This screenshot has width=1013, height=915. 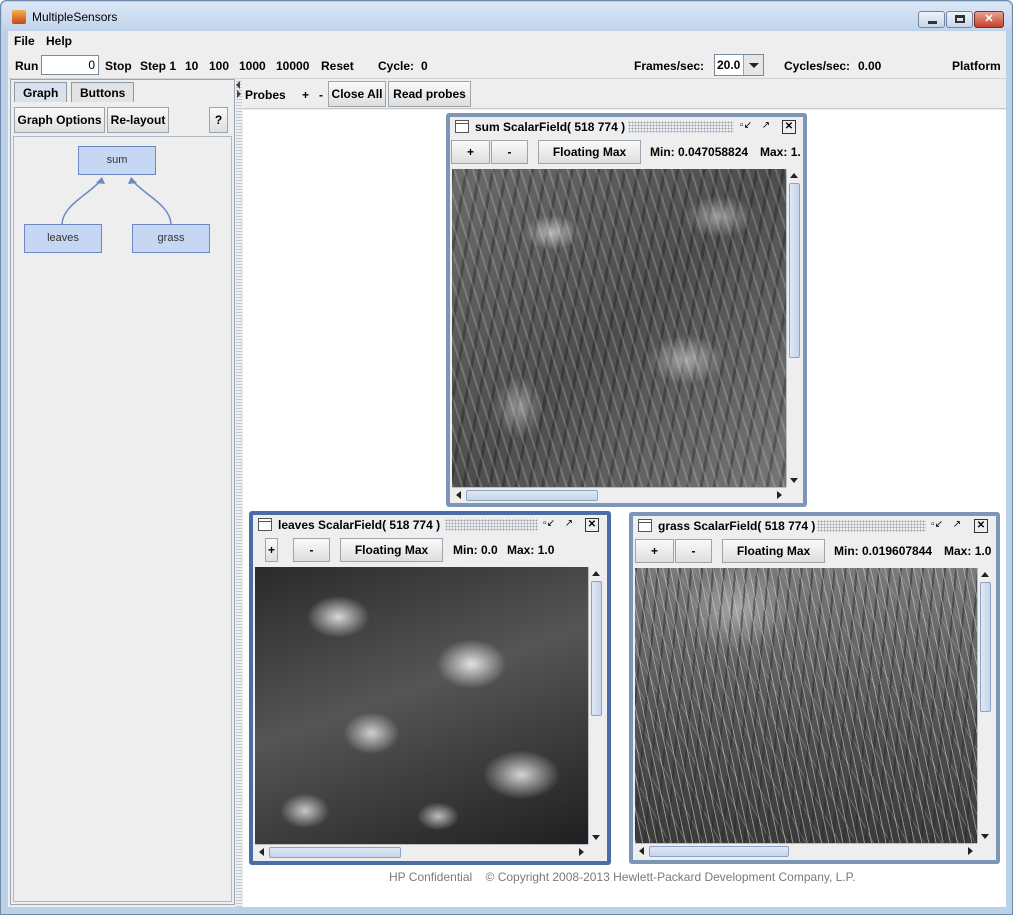 What do you see at coordinates (357, 94) in the screenshot?
I see `close-all-button: Close All` at bounding box center [357, 94].